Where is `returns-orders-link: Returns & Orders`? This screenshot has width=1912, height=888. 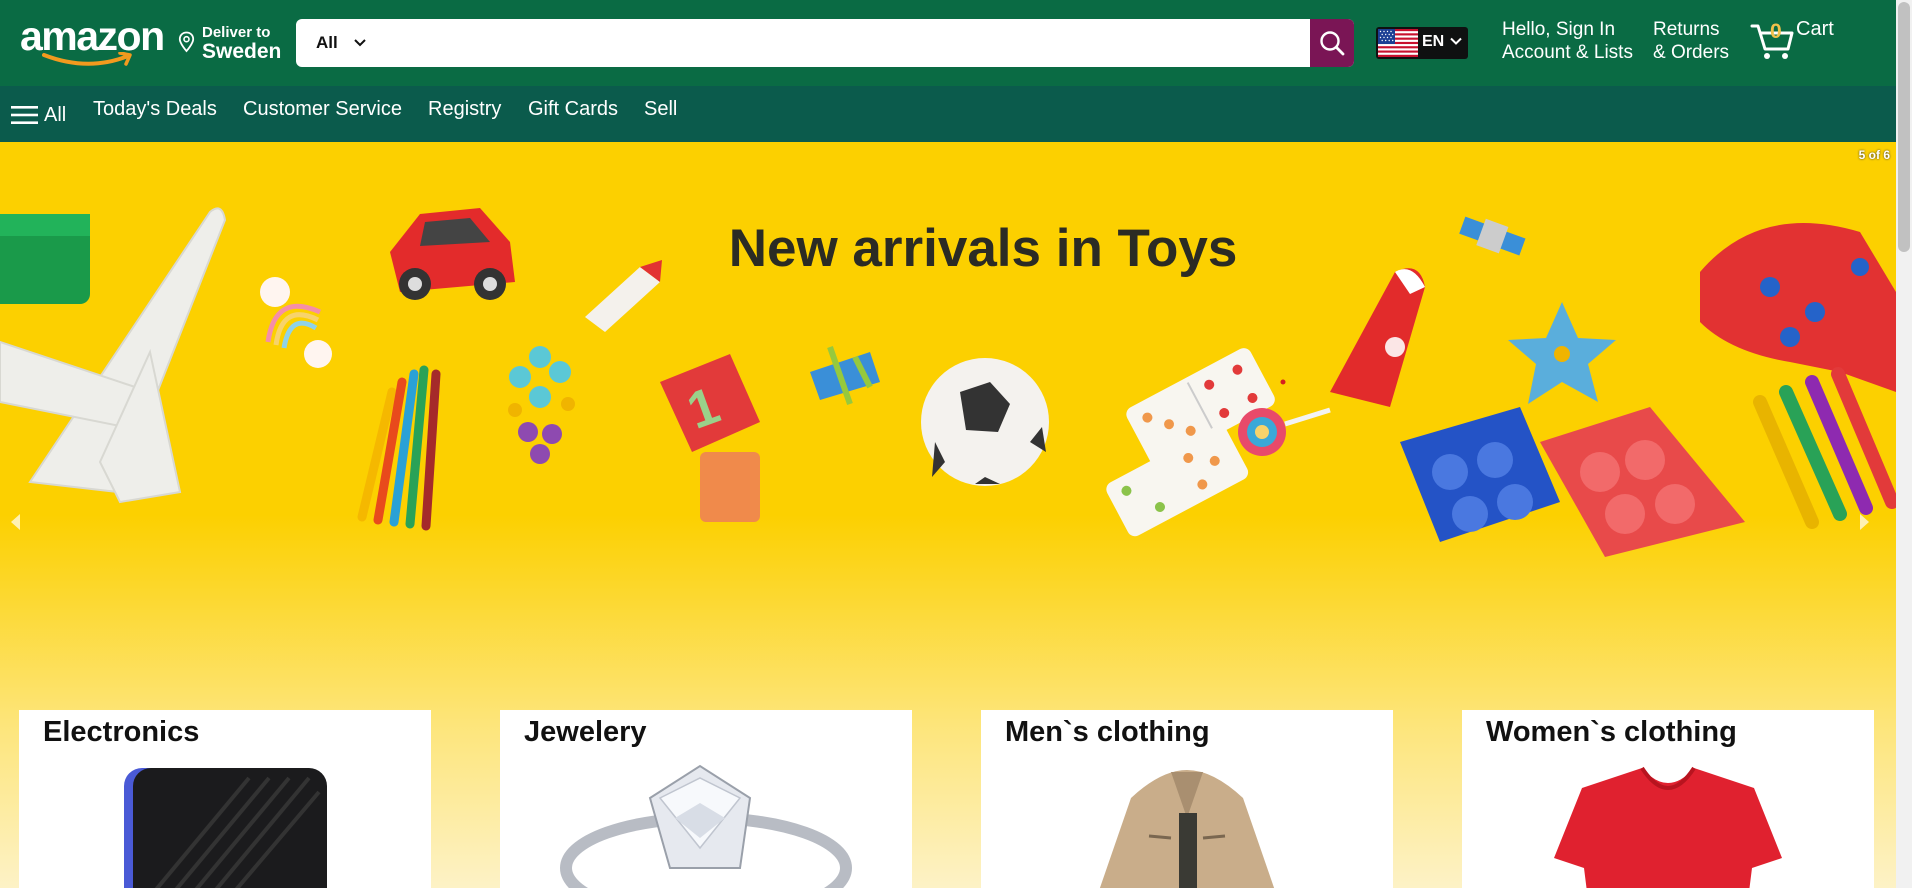 returns-orders-link: Returns & Orders is located at coordinates (1691, 41).